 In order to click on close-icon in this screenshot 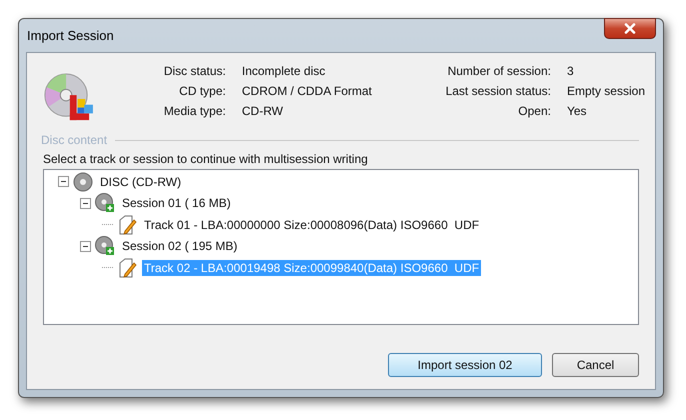, I will do `click(630, 28)`.